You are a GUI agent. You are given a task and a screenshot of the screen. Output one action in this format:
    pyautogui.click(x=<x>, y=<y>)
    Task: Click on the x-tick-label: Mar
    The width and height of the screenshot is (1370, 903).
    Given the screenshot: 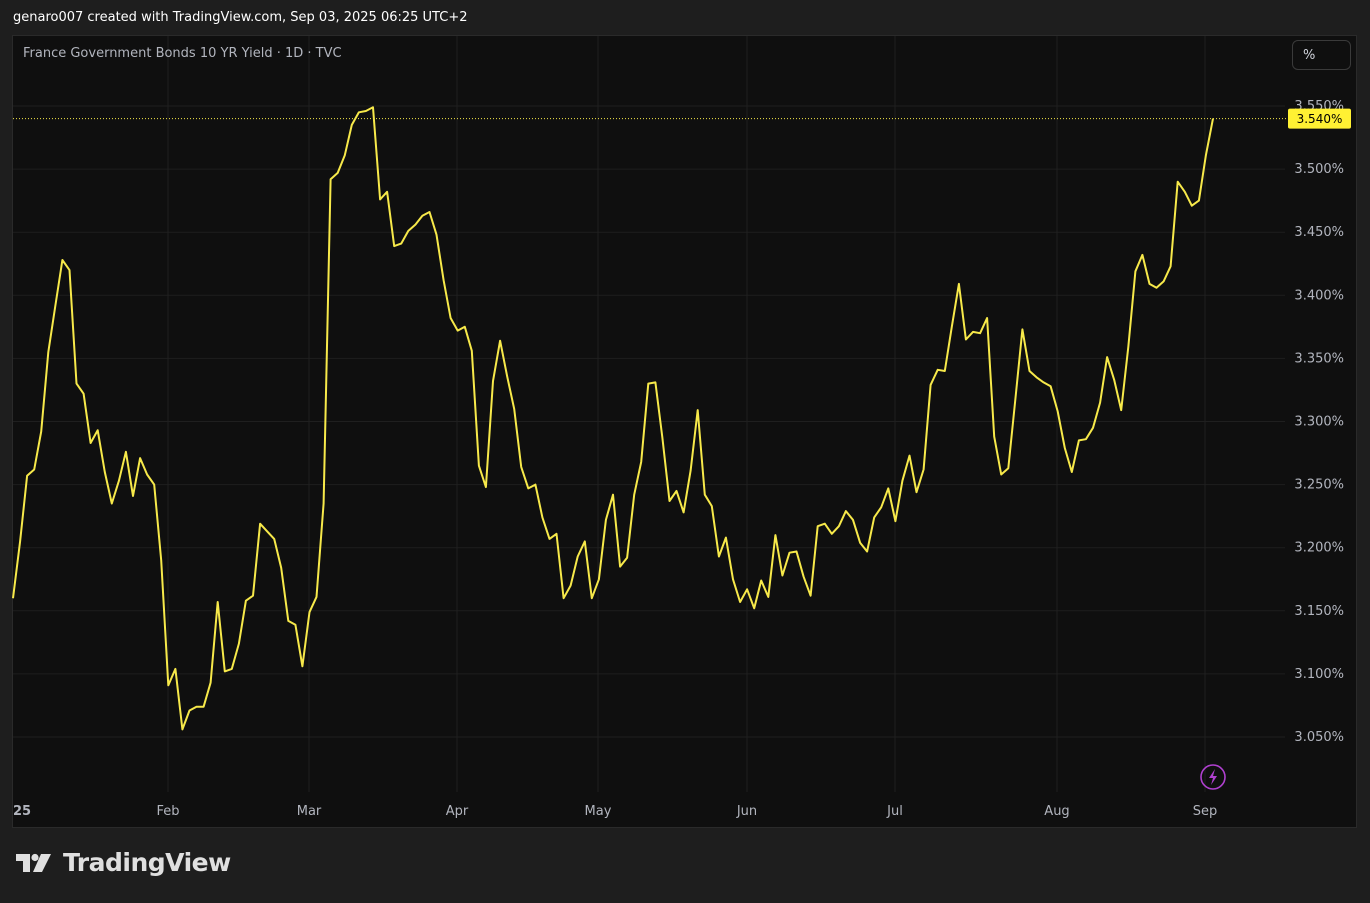 What is the action you would take?
    pyautogui.click(x=309, y=811)
    